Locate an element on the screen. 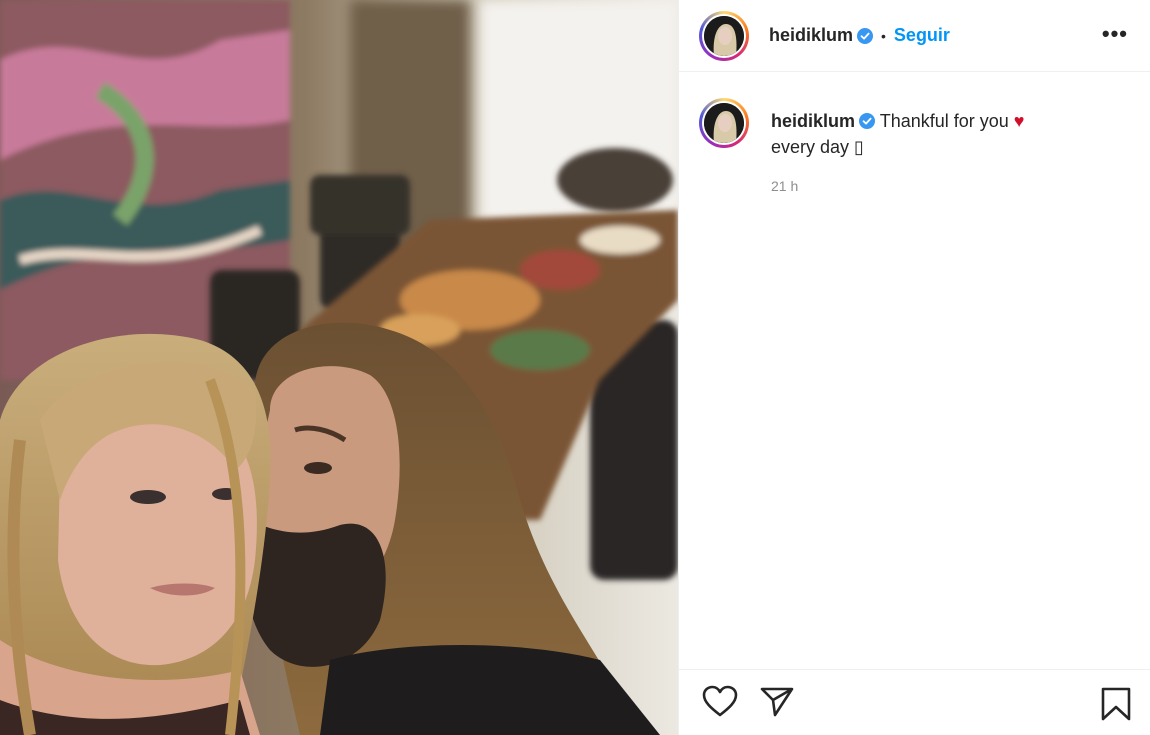 This screenshot has height=735, width=1150. caption-line-1: Thankful for you is located at coordinates (944, 121).